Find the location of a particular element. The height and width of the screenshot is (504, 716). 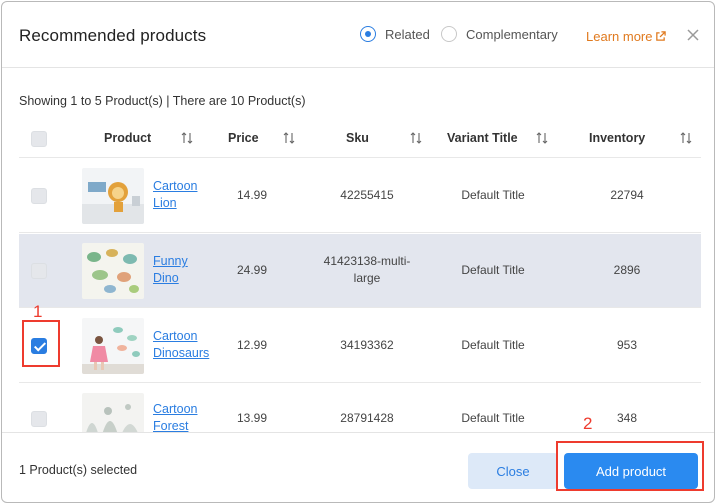

col-inventory: Inventory is located at coordinates (617, 138).